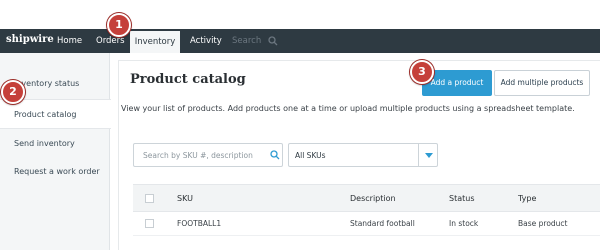  Describe the element at coordinates (188, 79) in the screenshot. I see `page-title: Product catalog` at that location.